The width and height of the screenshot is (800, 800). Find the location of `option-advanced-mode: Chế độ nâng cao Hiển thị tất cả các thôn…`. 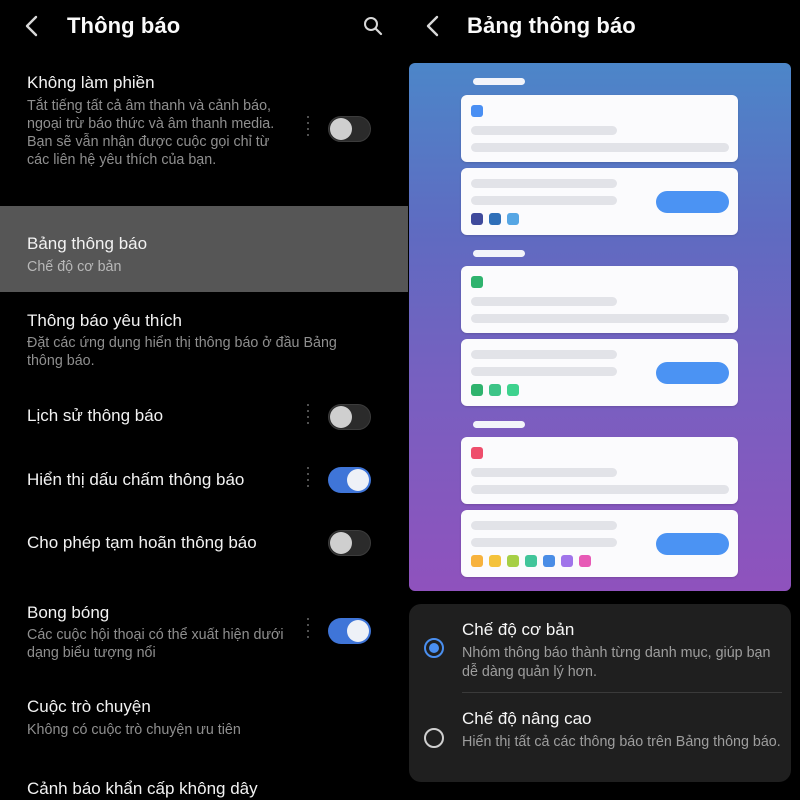

option-advanced-mode: Chế độ nâng cao Hiển thị tất cả các thôn… is located at coordinates (600, 737).